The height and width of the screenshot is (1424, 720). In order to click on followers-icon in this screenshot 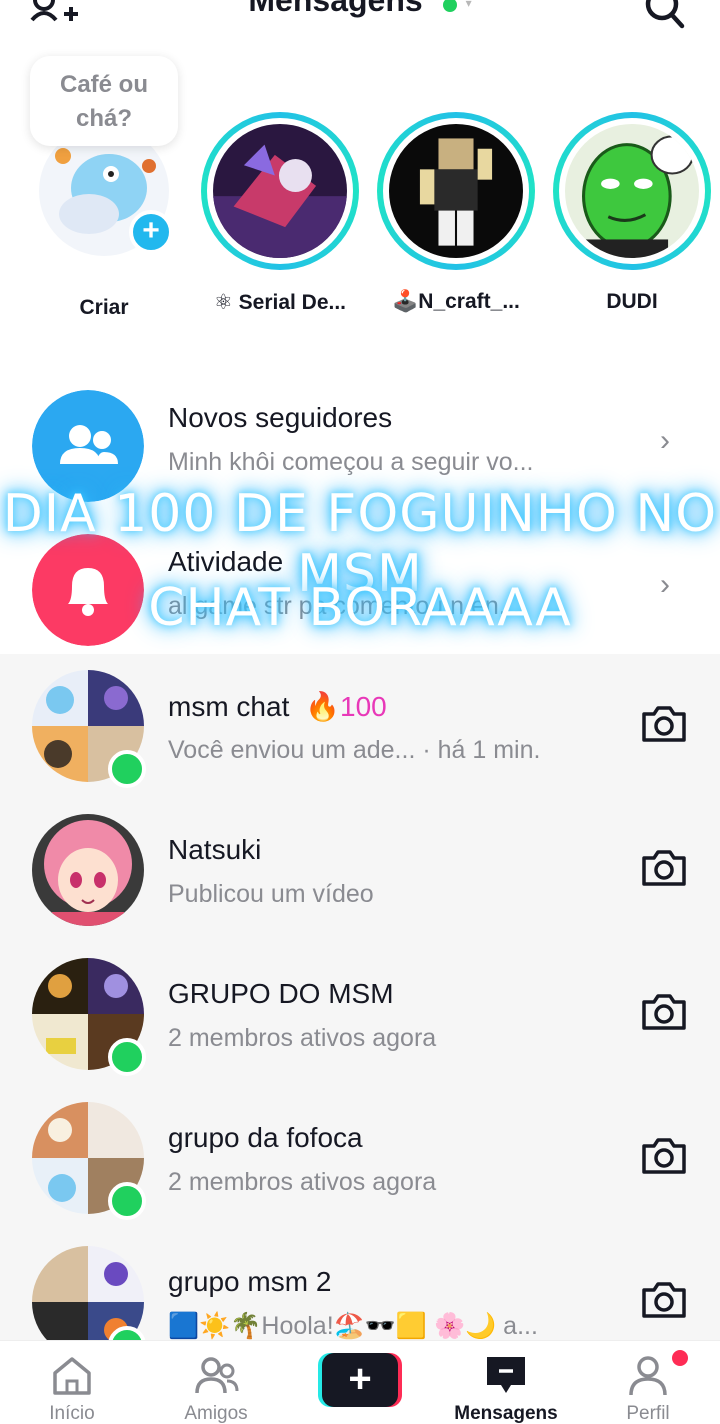, I will do `click(88, 446)`.